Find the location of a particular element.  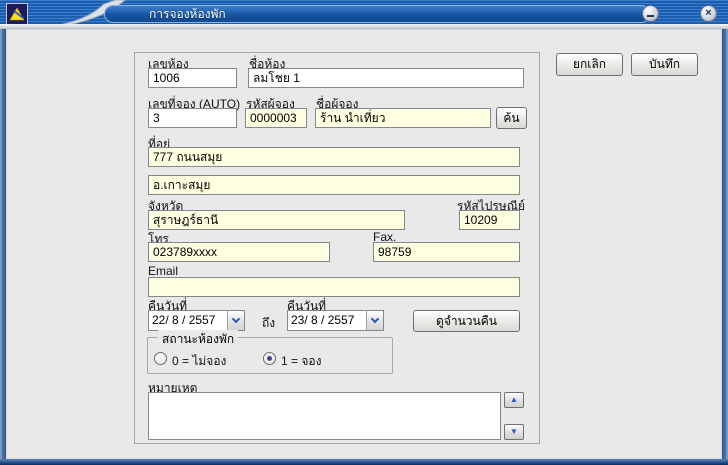

province-input is located at coordinates (276, 220).